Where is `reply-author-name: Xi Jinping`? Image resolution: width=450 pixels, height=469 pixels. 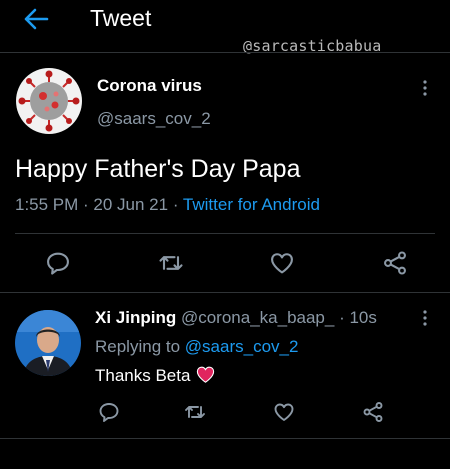 reply-author-name: Xi Jinping is located at coordinates (135, 317).